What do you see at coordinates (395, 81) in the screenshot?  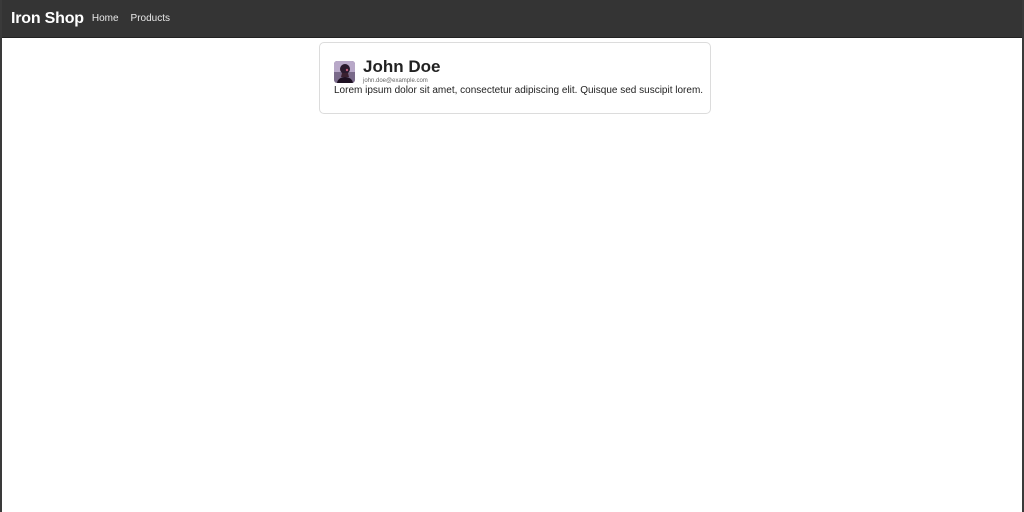 I see `profile-email: john.doe@example.com` at bounding box center [395, 81].